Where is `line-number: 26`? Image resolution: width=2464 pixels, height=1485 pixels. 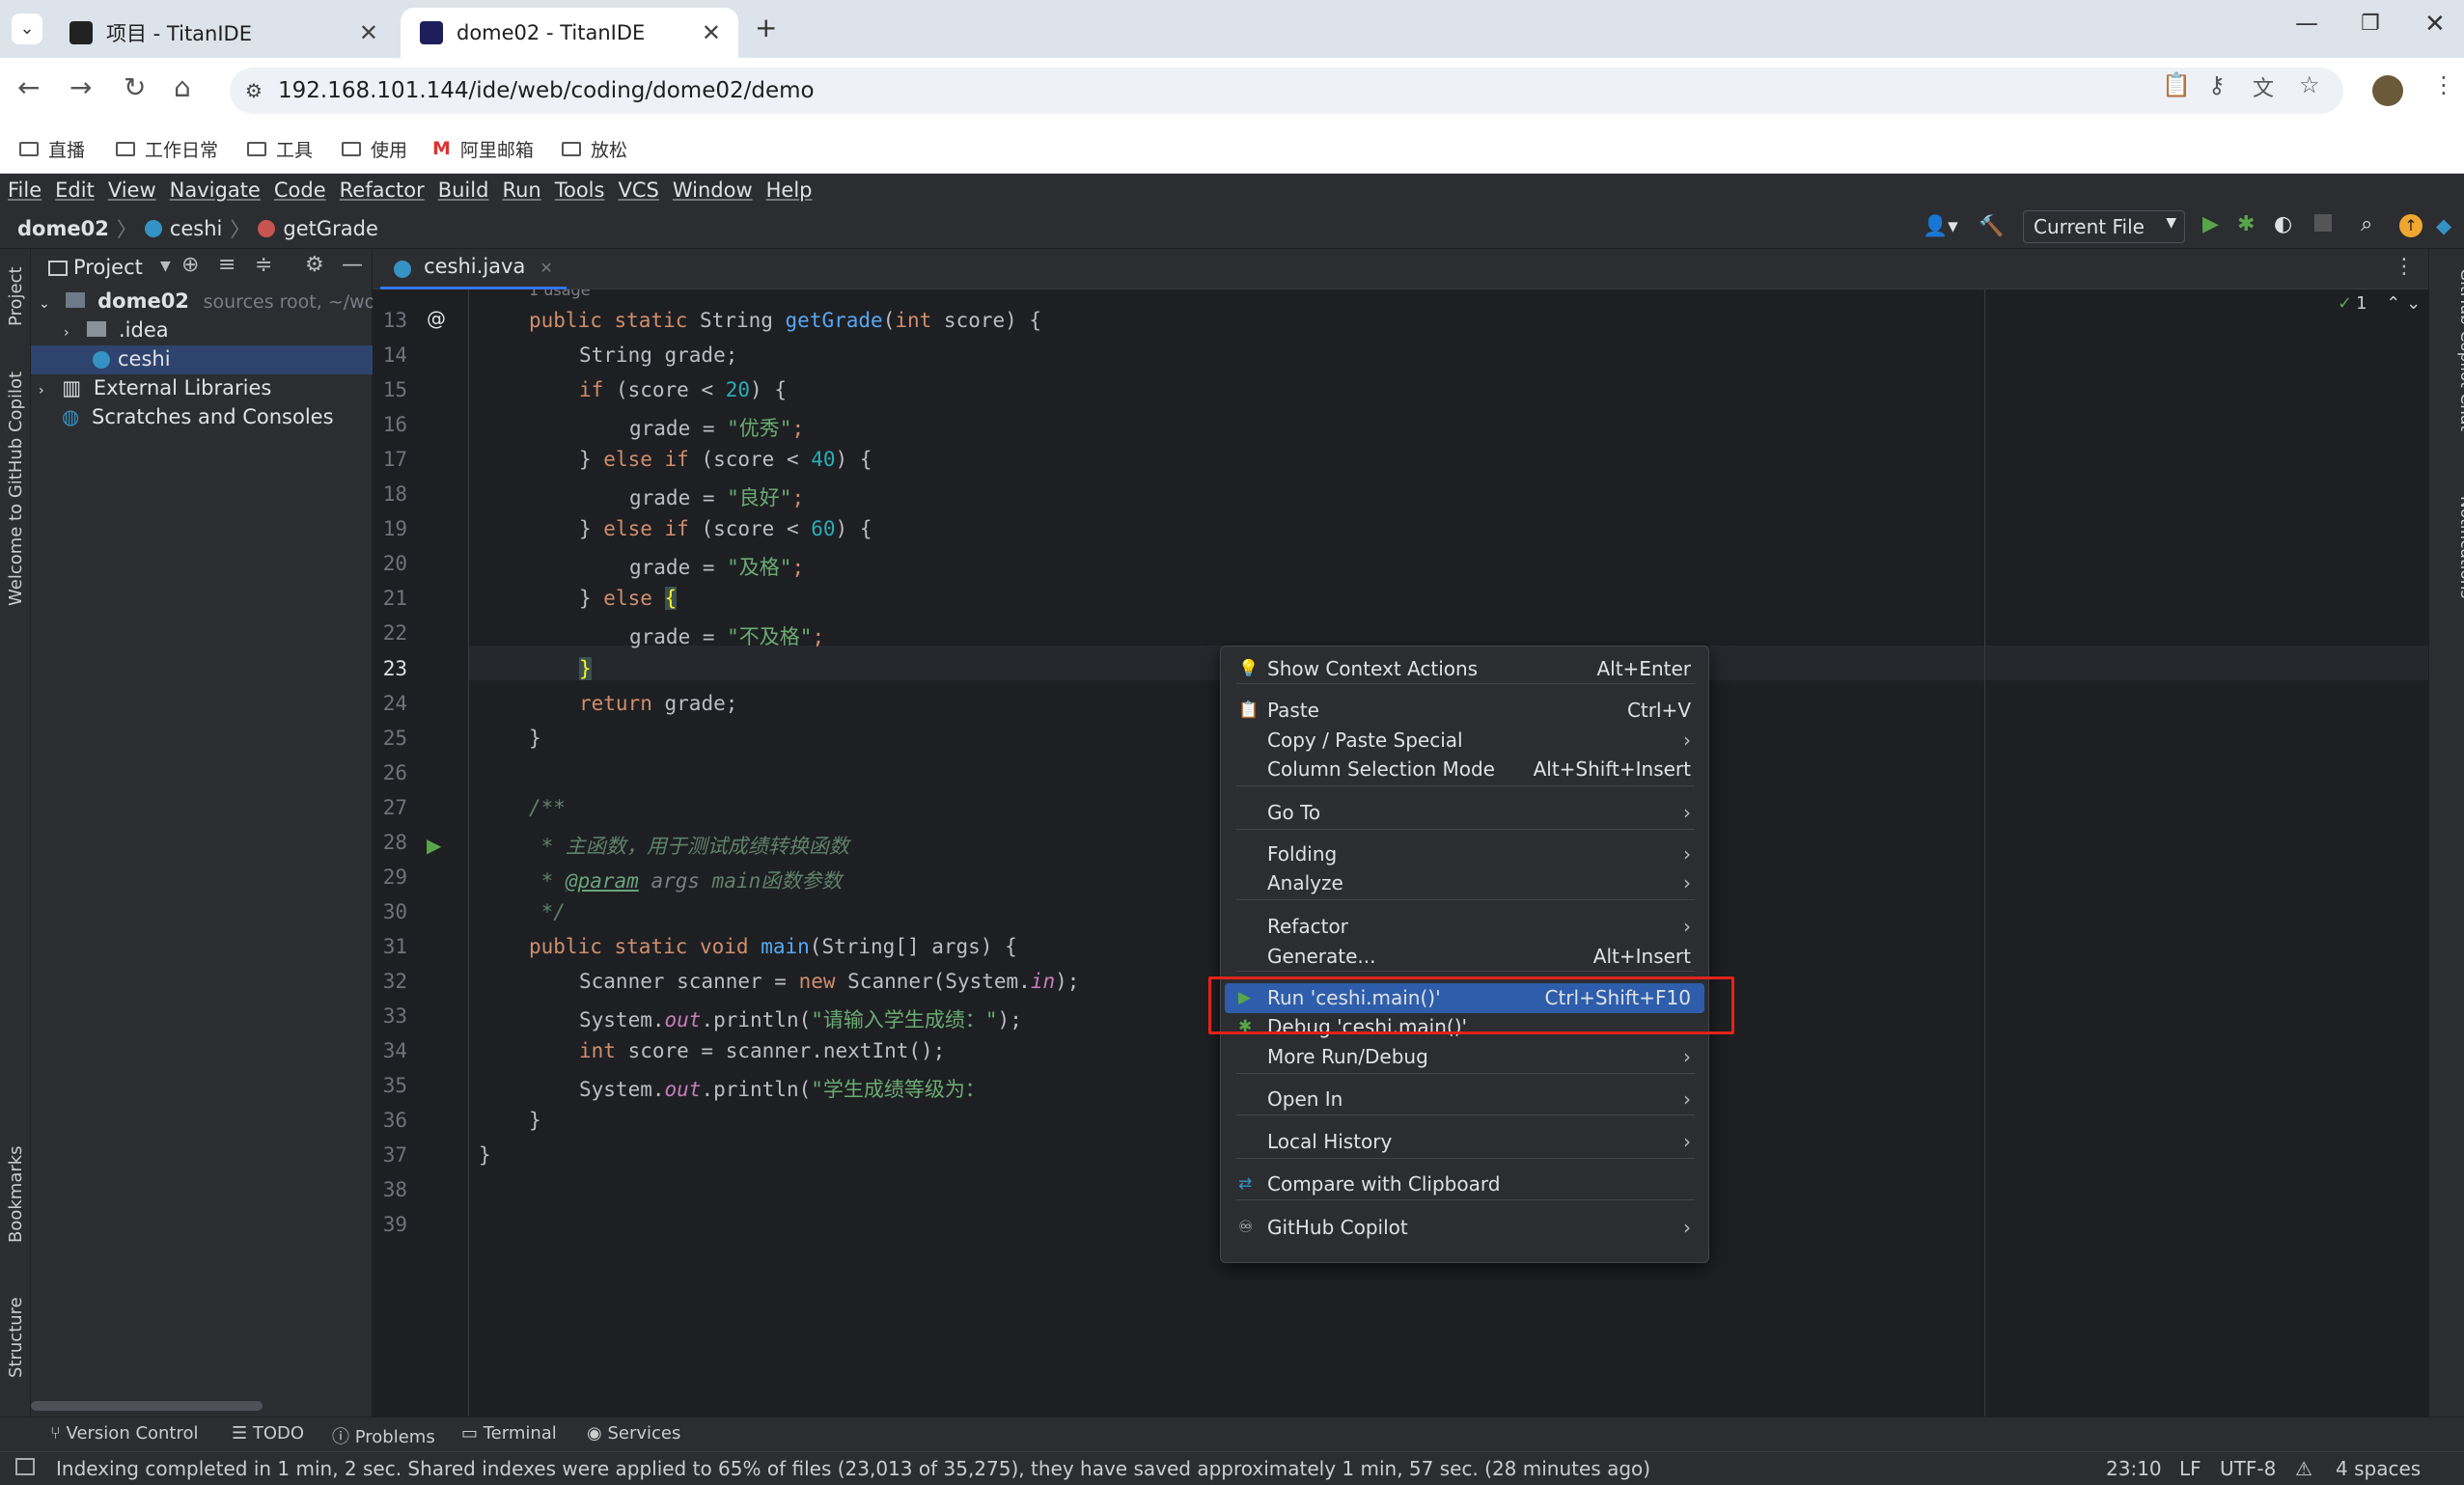 line-number: 26 is located at coordinates (390, 772).